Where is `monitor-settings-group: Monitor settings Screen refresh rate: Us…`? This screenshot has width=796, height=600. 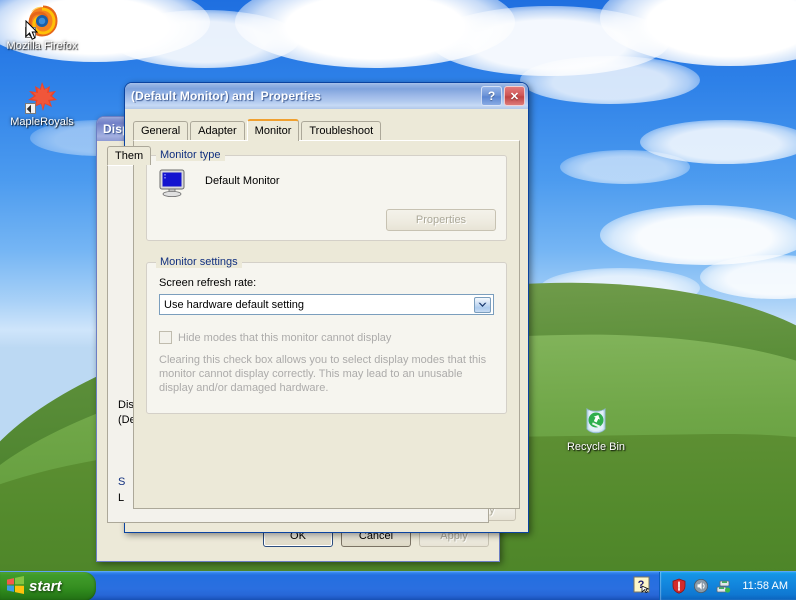
monitor-settings-group: Monitor settings Screen refresh rate: Us… is located at coordinates (326, 335).